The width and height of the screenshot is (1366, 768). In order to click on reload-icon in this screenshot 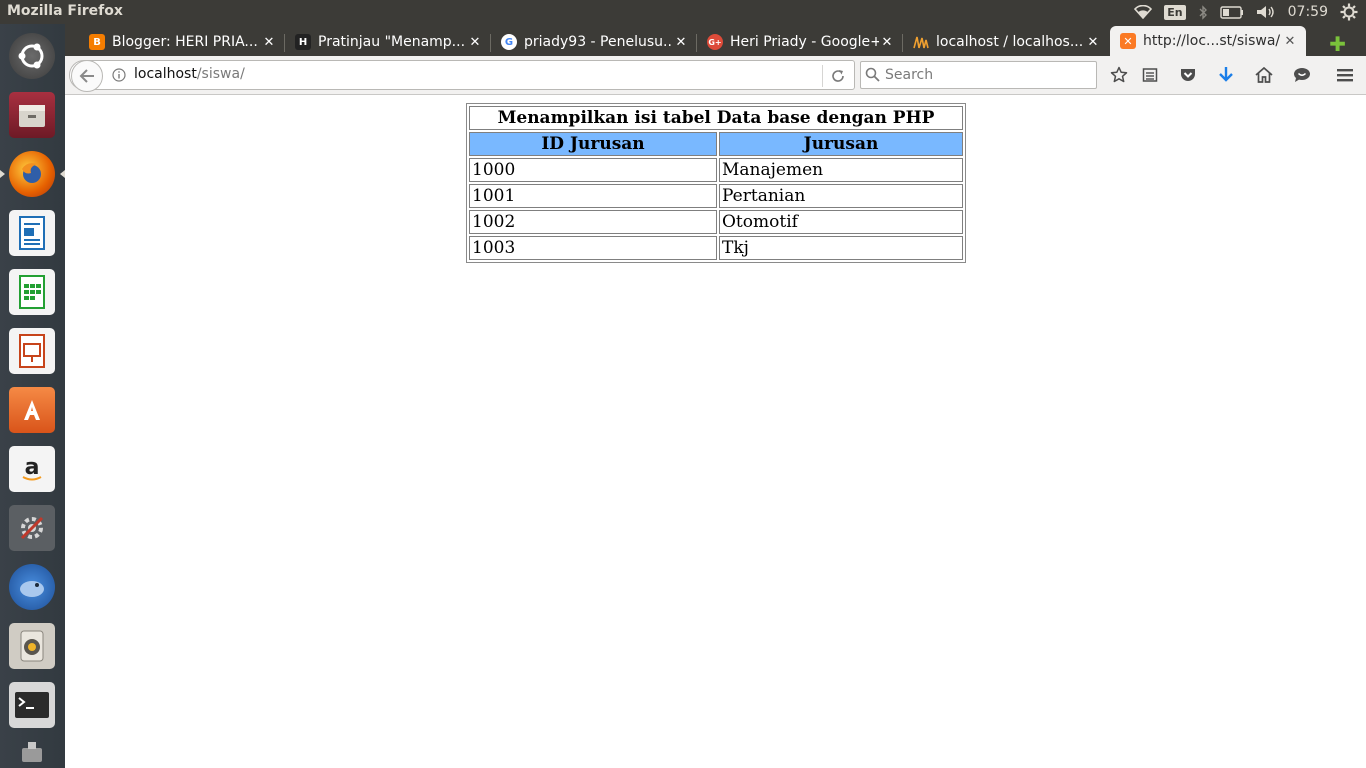, I will do `click(838, 76)`.